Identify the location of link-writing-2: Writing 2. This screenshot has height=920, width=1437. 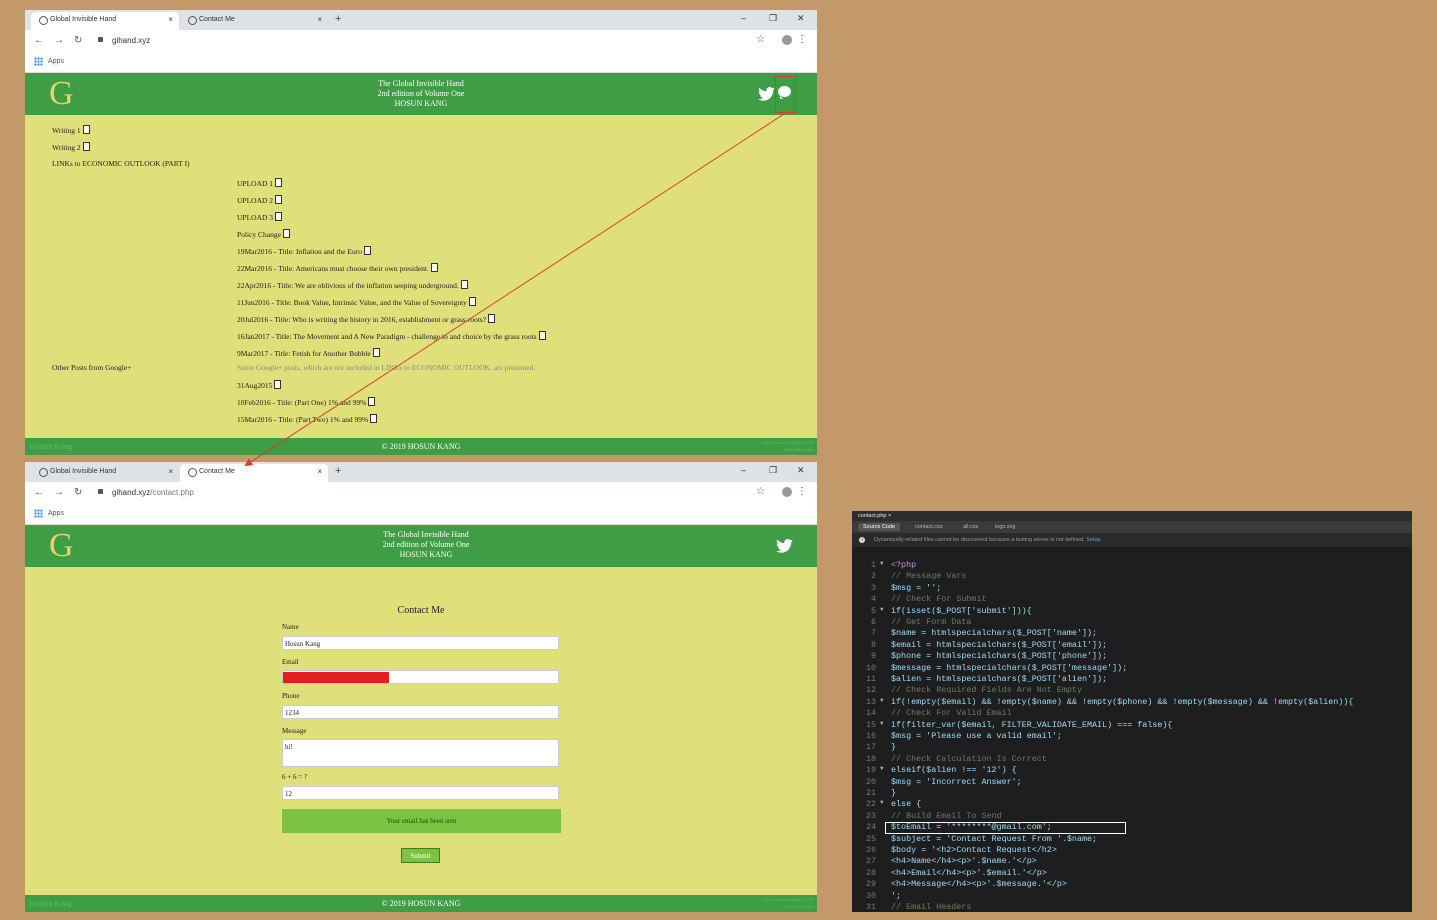
(71, 147).